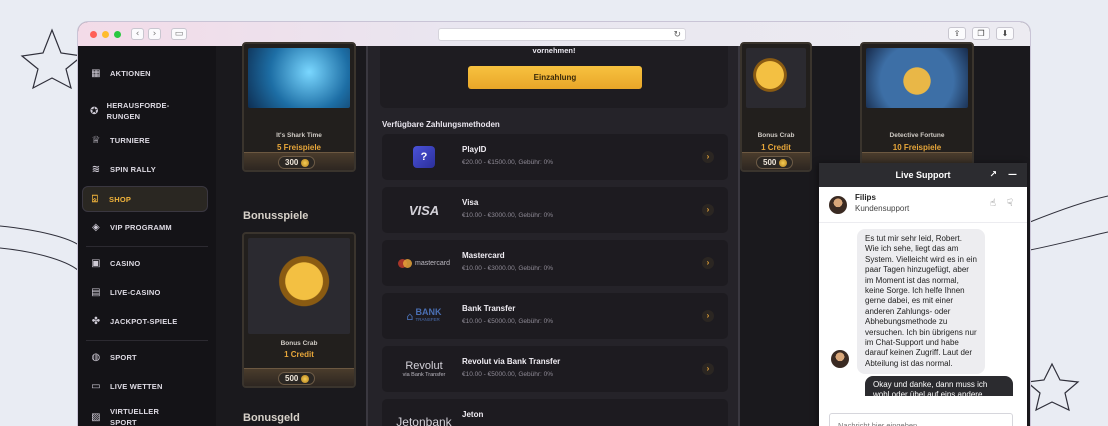 The width and height of the screenshot is (1108, 426). I want to click on sidebar-item-live-casino: ▤ LIVE-CASINO, so click(145, 292).